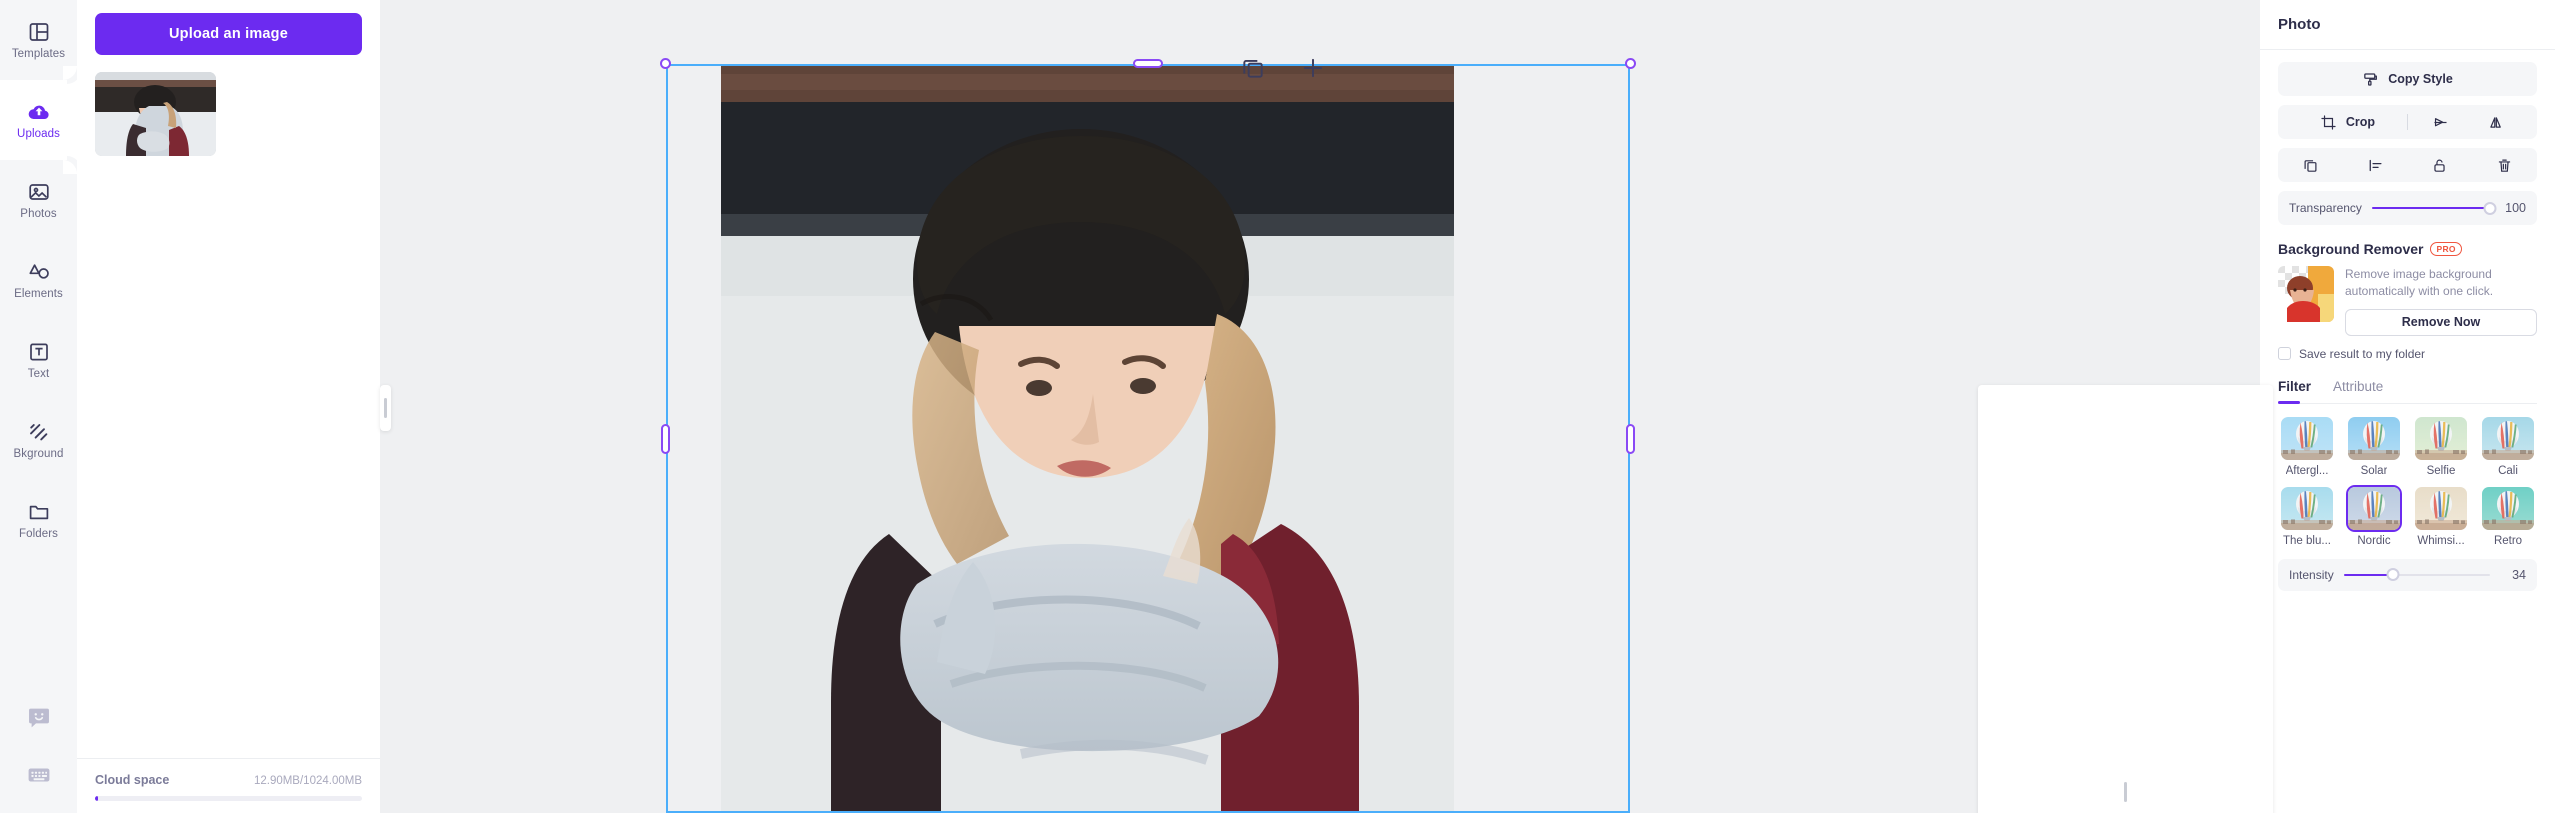 Image resolution: width=2555 pixels, height=813 pixels. What do you see at coordinates (2440, 122) in the screenshot?
I see `flip-horizontal-icon` at bounding box center [2440, 122].